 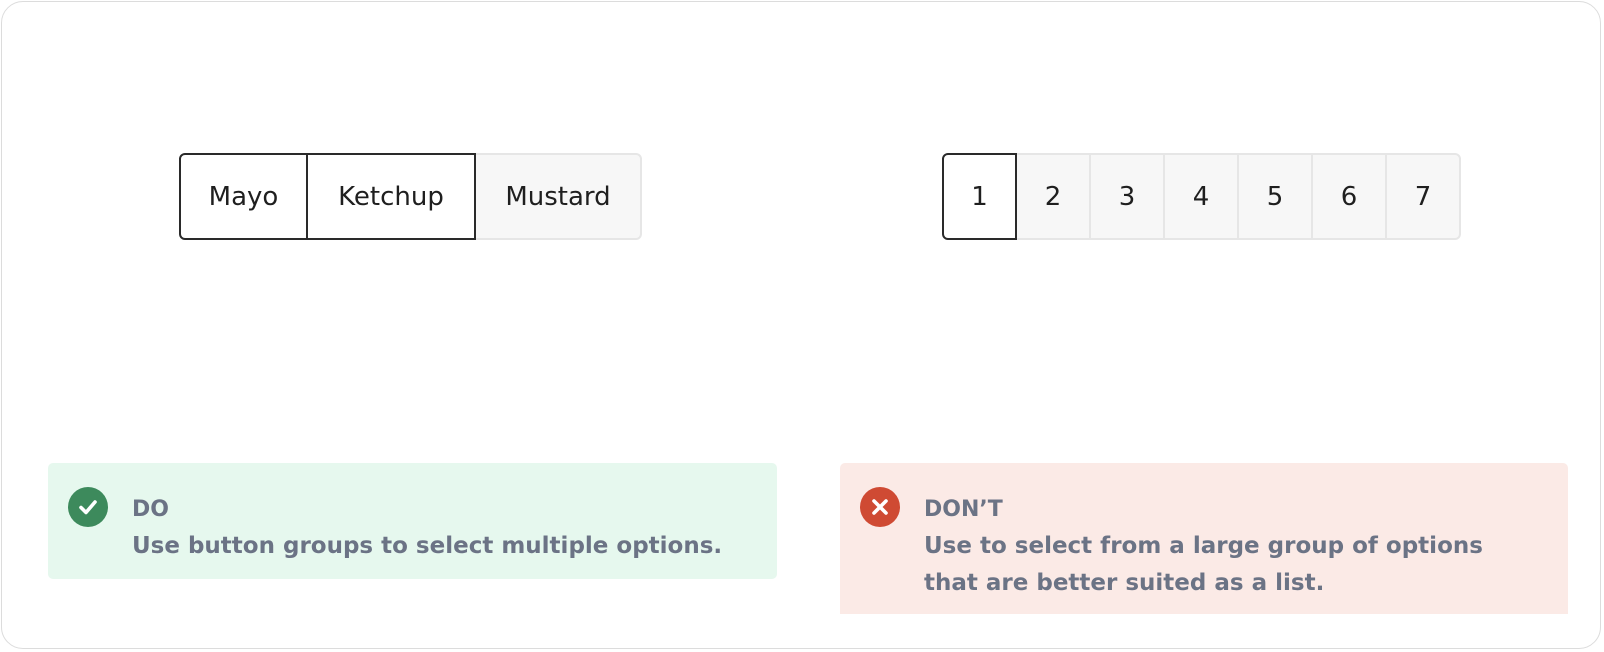 What do you see at coordinates (243, 196) in the screenshot?
I see `mayo-button: Mayo` at bounding box center [243, 196].